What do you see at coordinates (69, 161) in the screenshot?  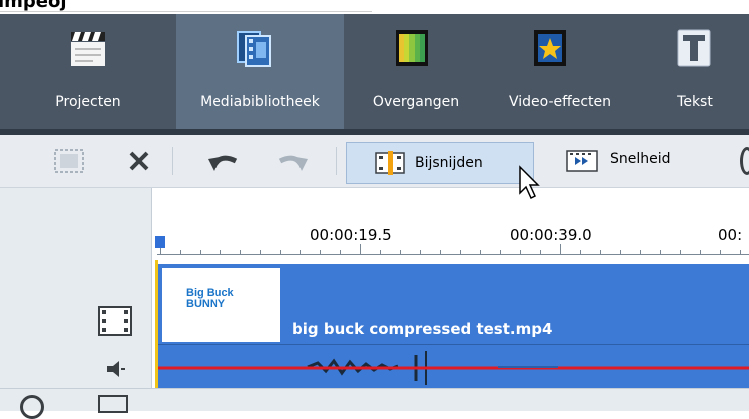 I see `split-clip-icon` at bounding box center [69, 161].